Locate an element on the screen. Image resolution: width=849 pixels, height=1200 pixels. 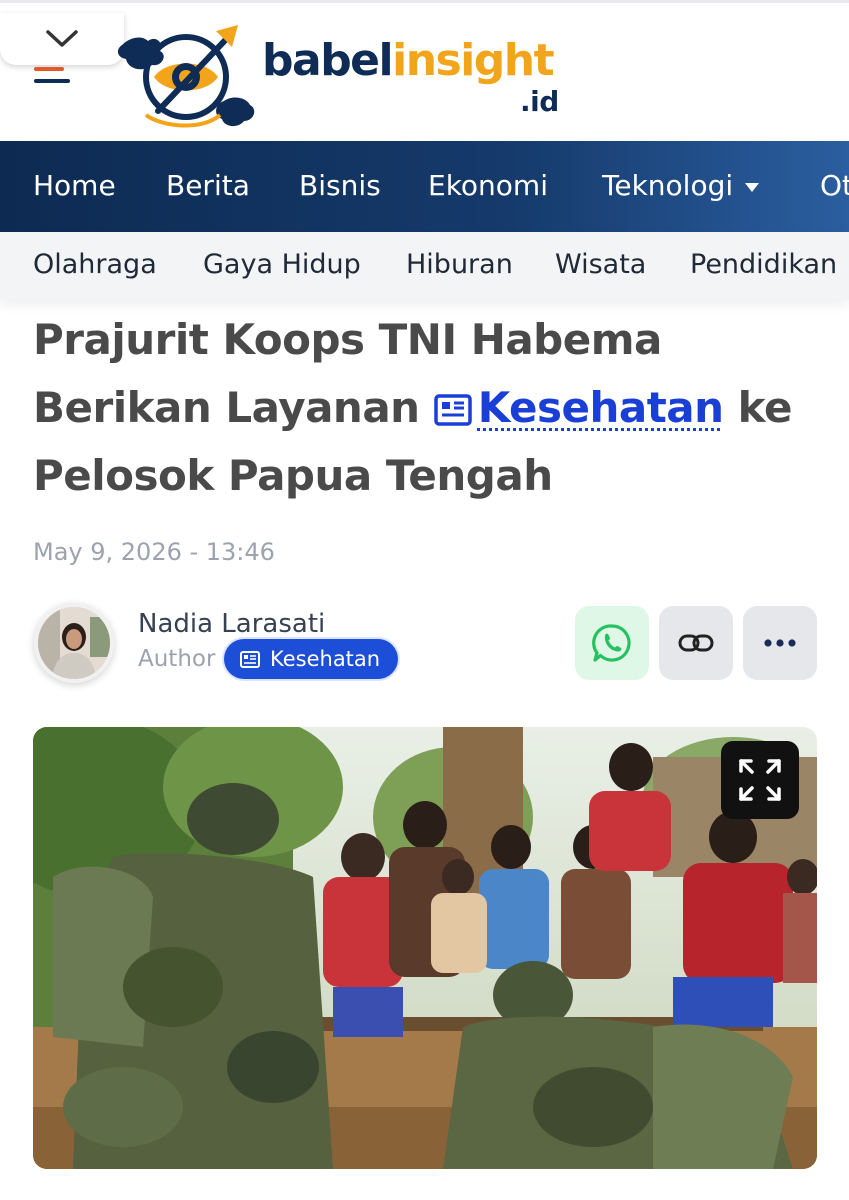
subnav-item-wisata: Wisata is located at coordinates (600, 264).